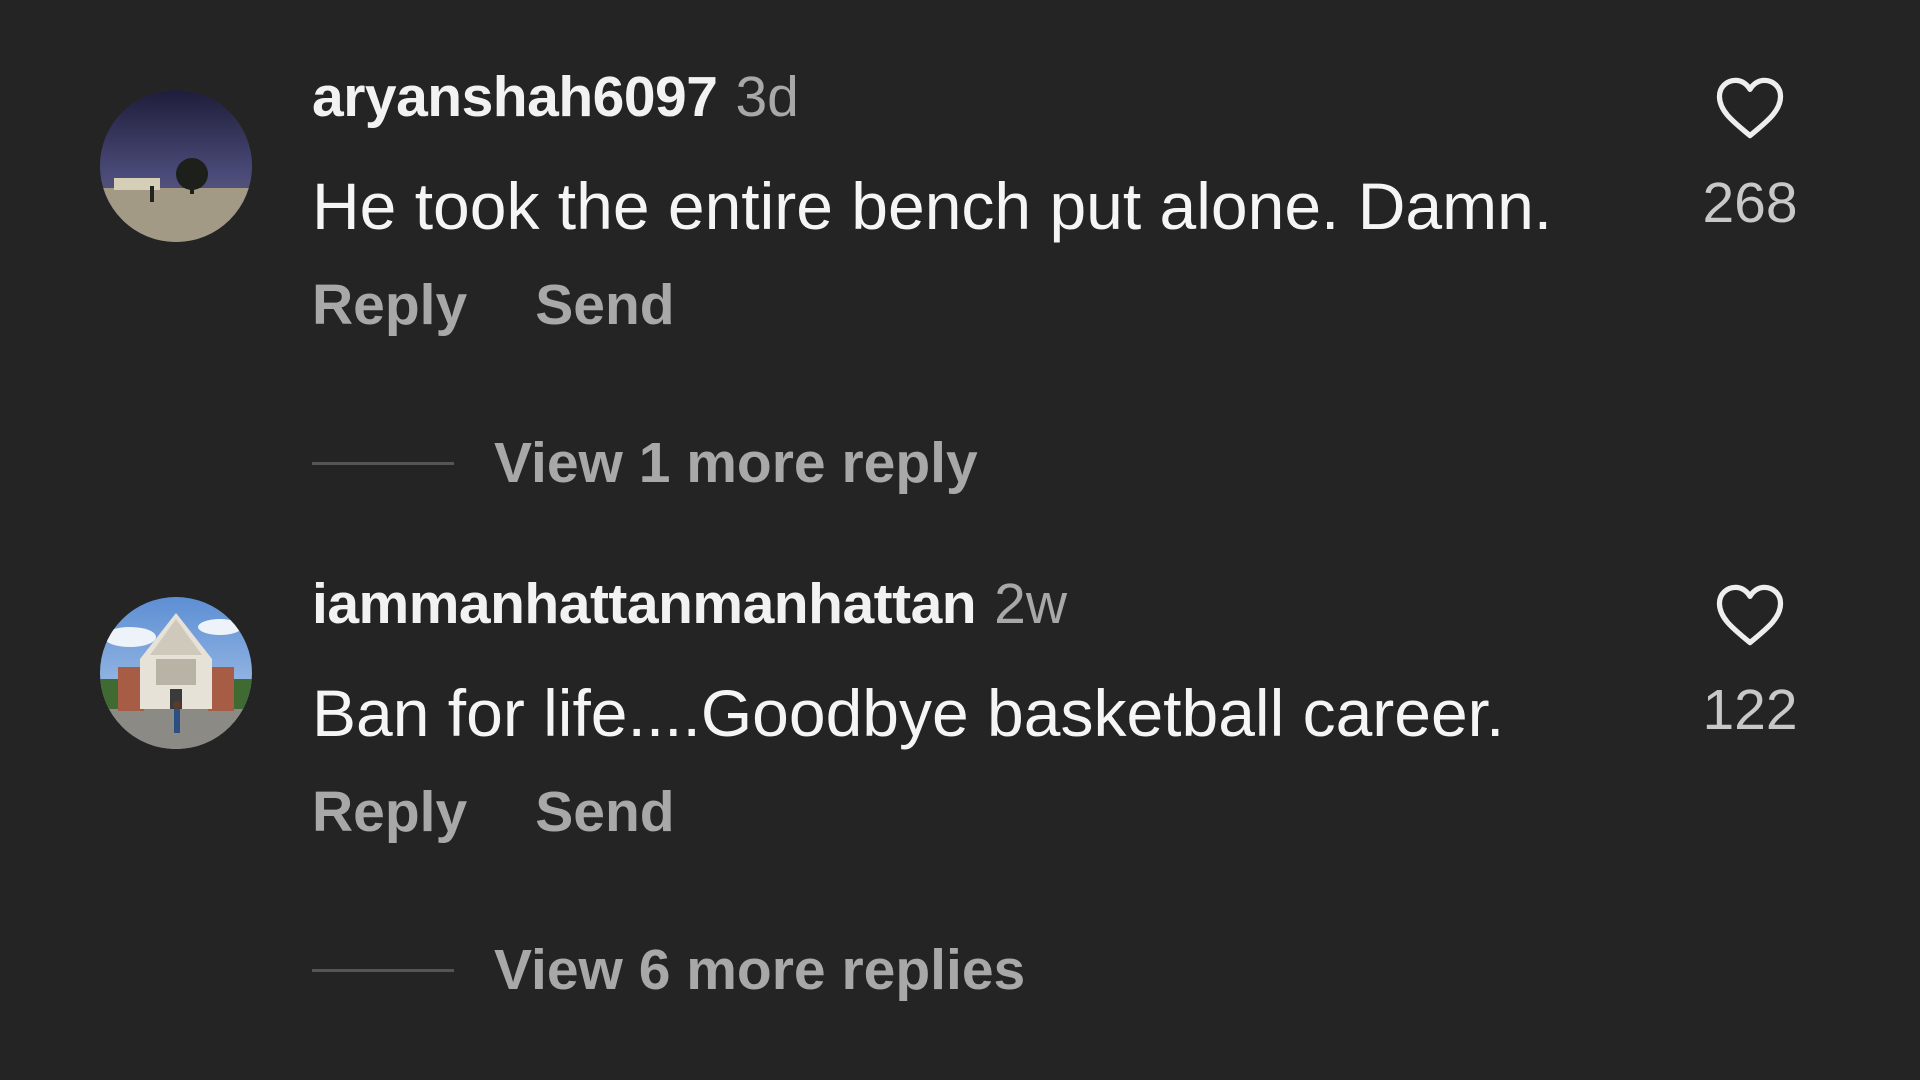 The image size is (1920, 1080). What do you see at coordinates (1750, 663) in the screenshot?
I see `like-control: 122` at bounding box center [1750, 663].